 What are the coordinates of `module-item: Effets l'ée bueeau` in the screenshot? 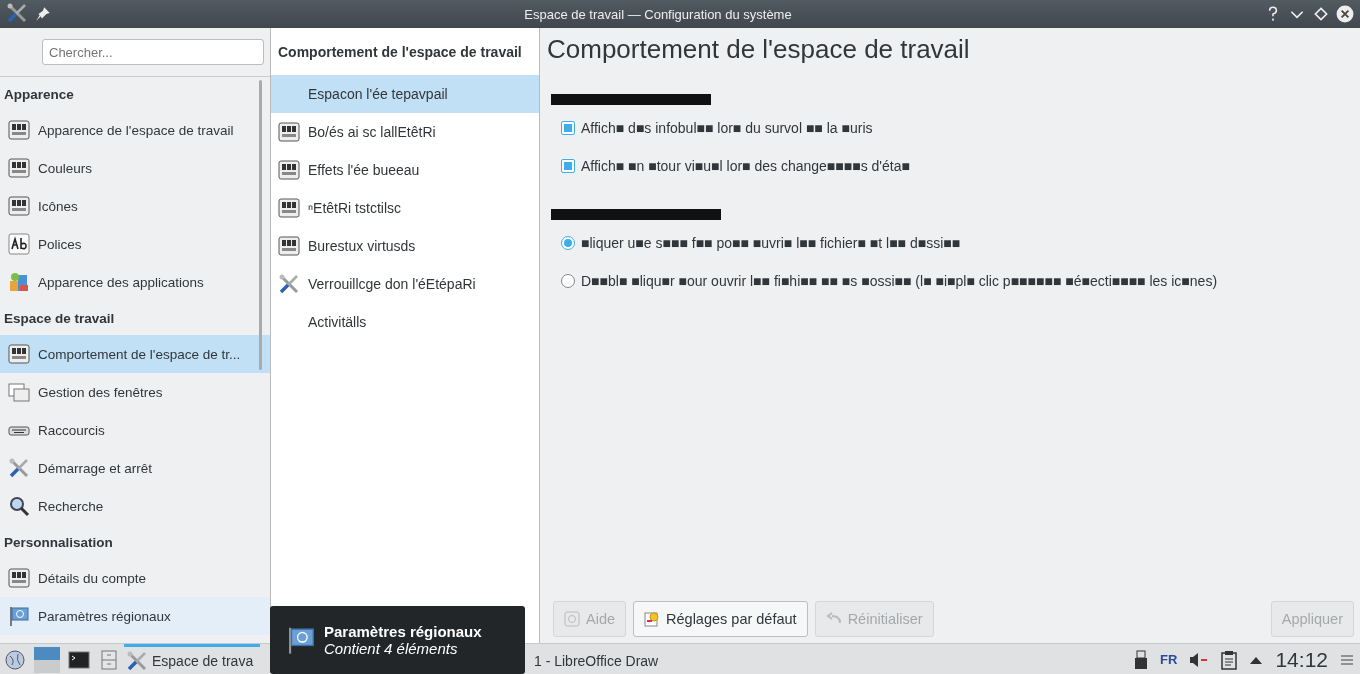 It's located at (405, 170).